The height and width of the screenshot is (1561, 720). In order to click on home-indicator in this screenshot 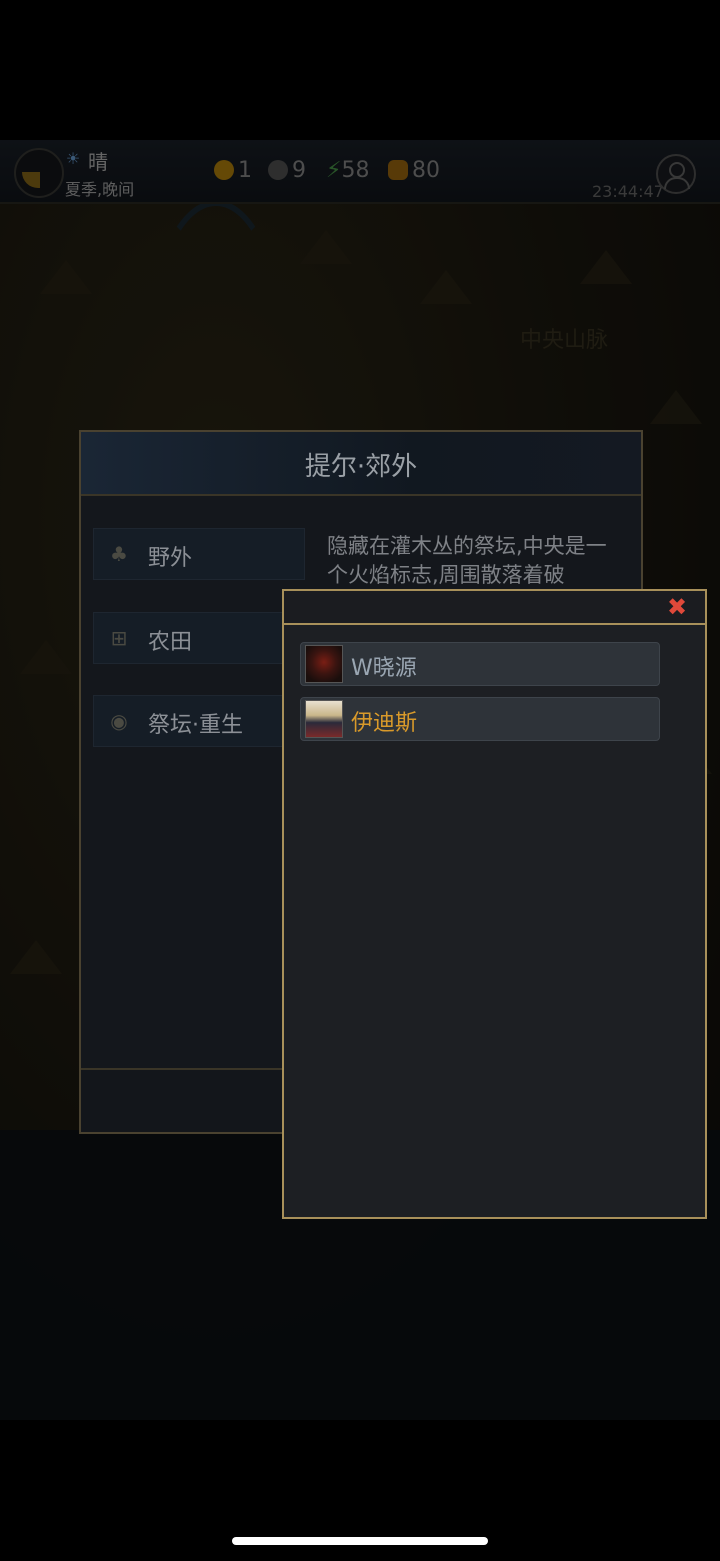, I will do `click(360, 1541)`.